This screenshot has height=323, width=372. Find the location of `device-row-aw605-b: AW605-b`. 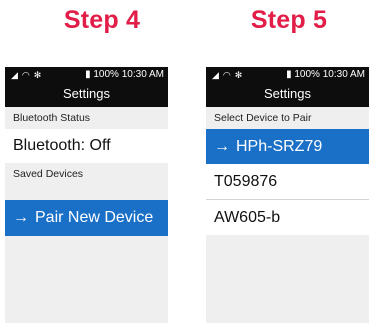

device-row-aw605-b: AW605-b is located at coordinates (287, 217).